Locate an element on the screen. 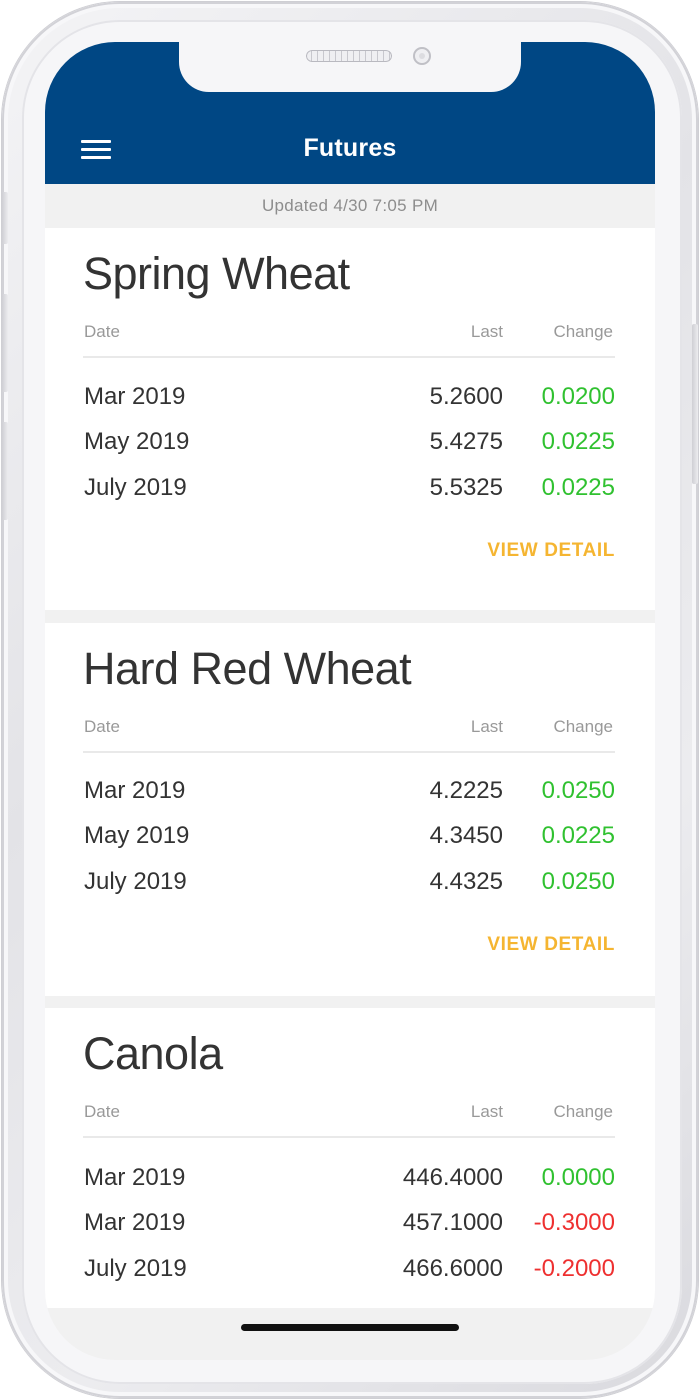 The width and height of the screenshot is (700, 1400). table-row: July 2019 4.4325 0.0250 is located at coordinates (350, 888).